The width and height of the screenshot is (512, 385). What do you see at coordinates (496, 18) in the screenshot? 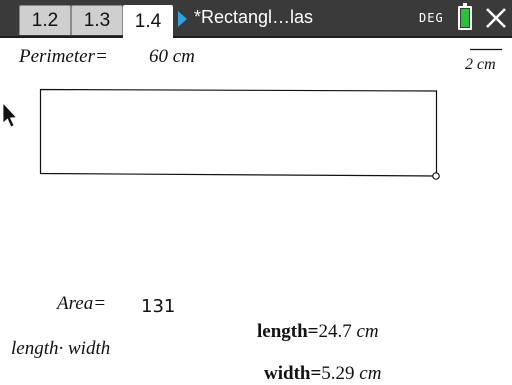
I see `close-icon` at bounding box center [496, 18].